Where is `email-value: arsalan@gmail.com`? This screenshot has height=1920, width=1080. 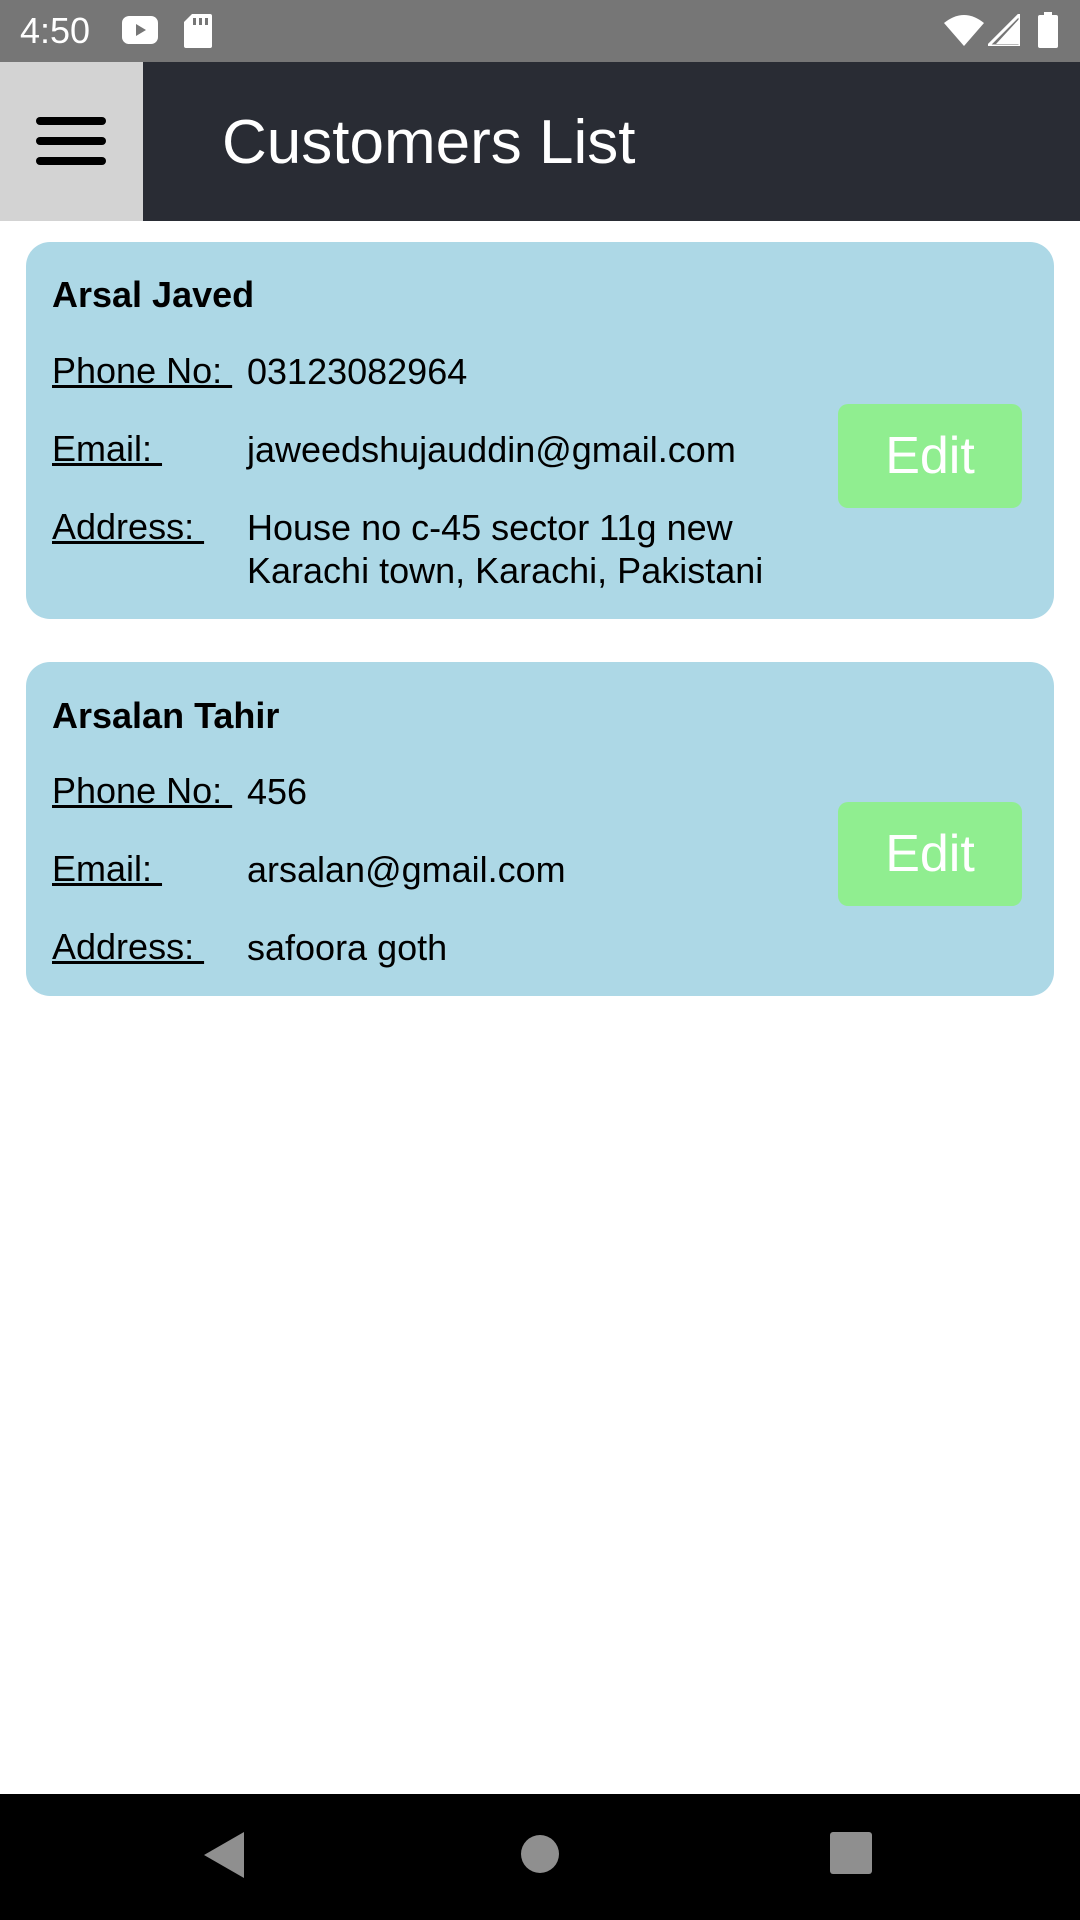
email-value: arsalan@gmail.com is located at coordinates (406, 869).